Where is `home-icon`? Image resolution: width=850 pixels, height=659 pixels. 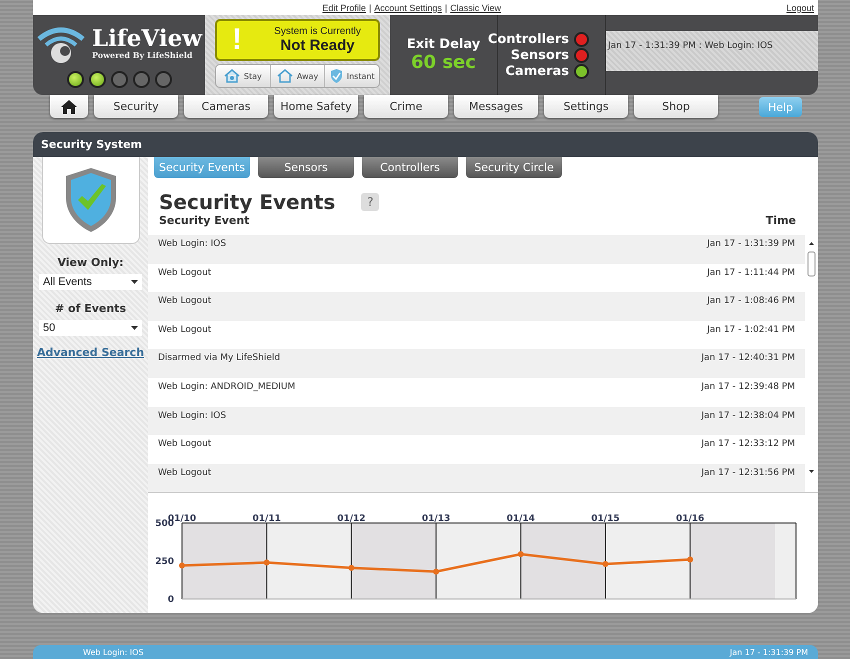 home-icon is located at coordinates (69, 107).